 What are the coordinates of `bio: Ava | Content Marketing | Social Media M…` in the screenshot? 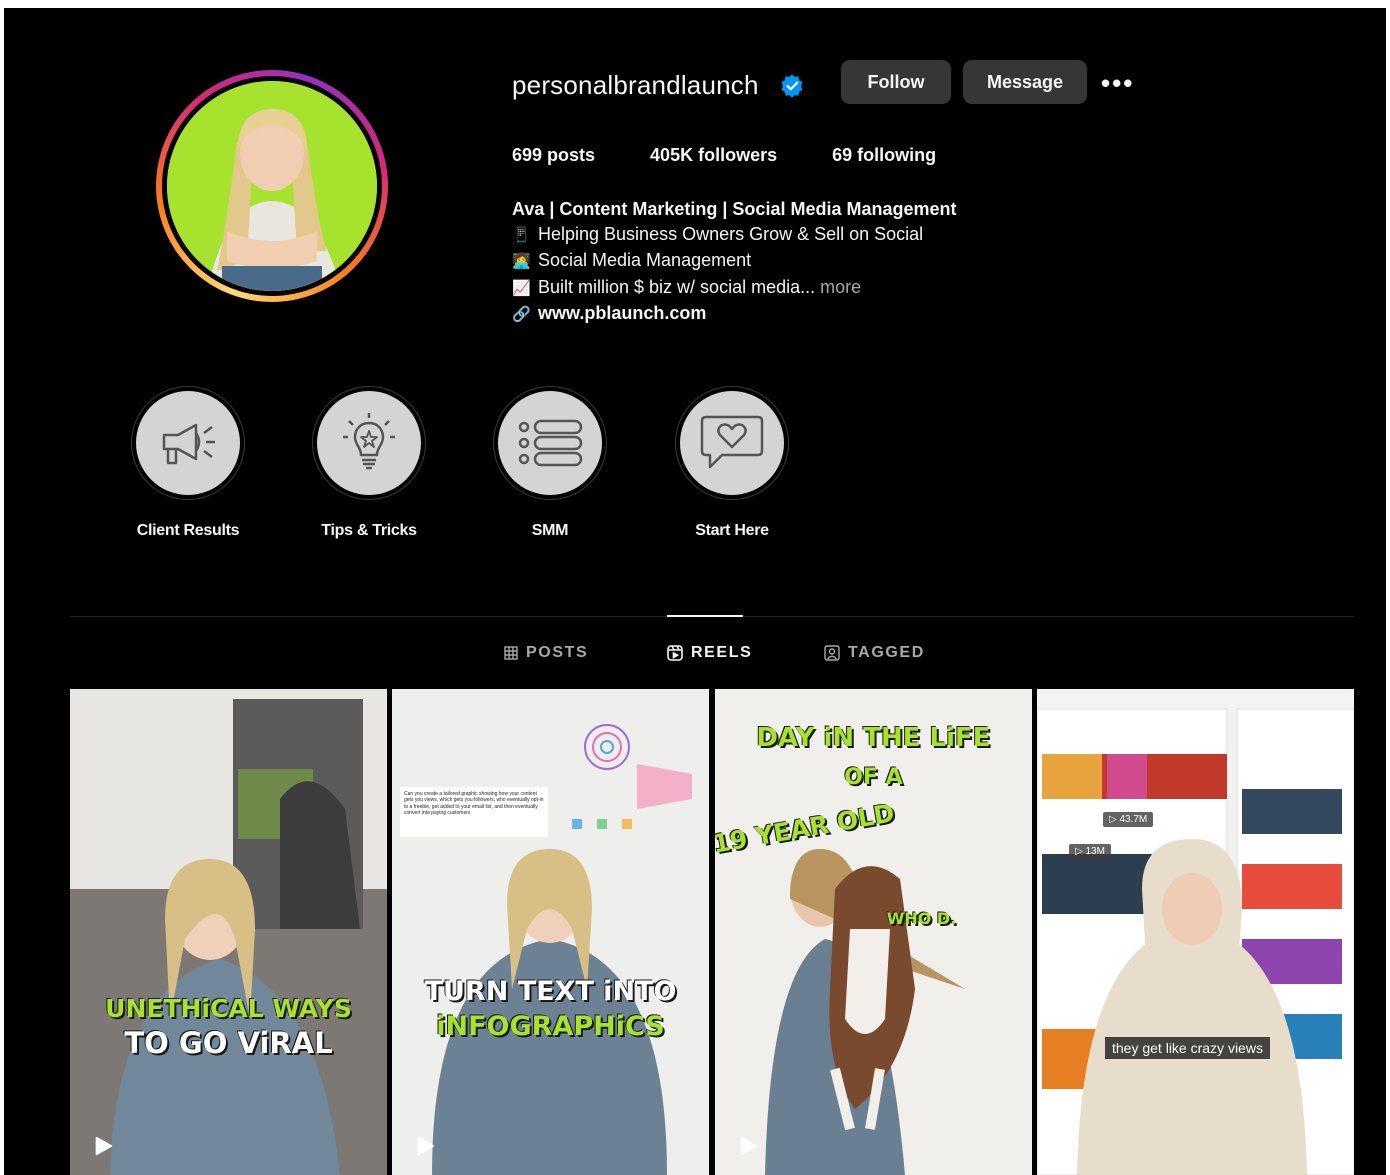 It's located at (734, 262).